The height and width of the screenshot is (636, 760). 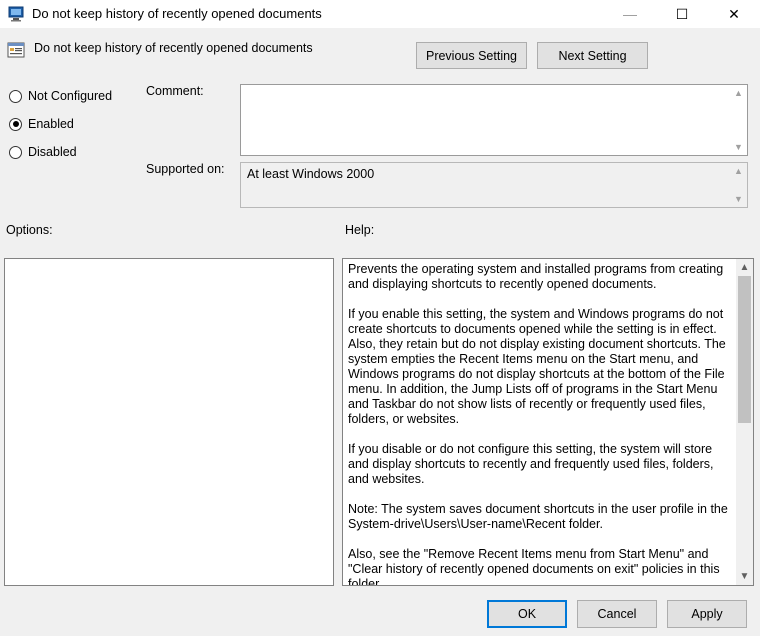 I want to click on close-icon: ✕, so click(x=734, y=13).